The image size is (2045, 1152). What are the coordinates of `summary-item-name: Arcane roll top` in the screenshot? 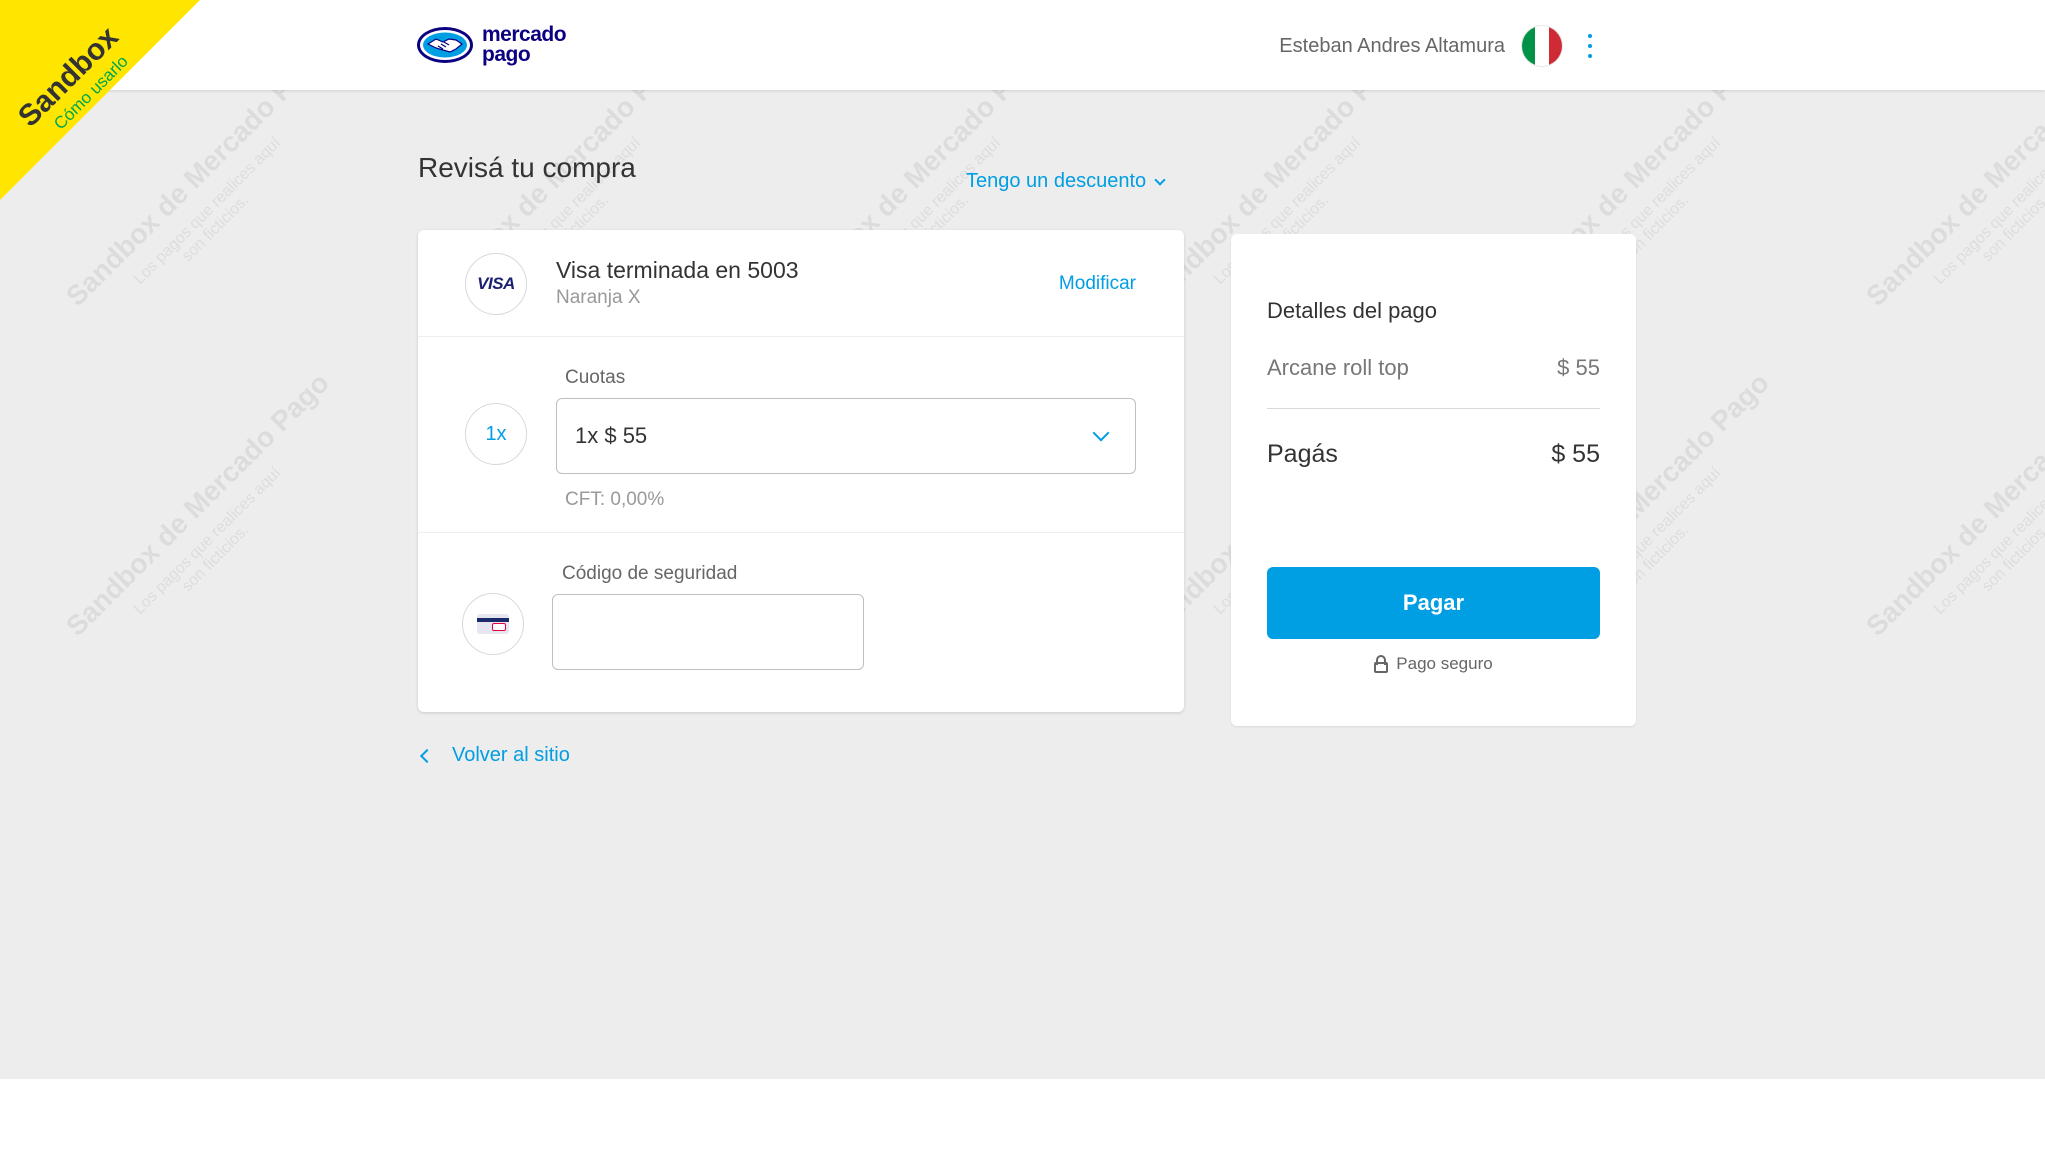 It's located at (1338, 367).